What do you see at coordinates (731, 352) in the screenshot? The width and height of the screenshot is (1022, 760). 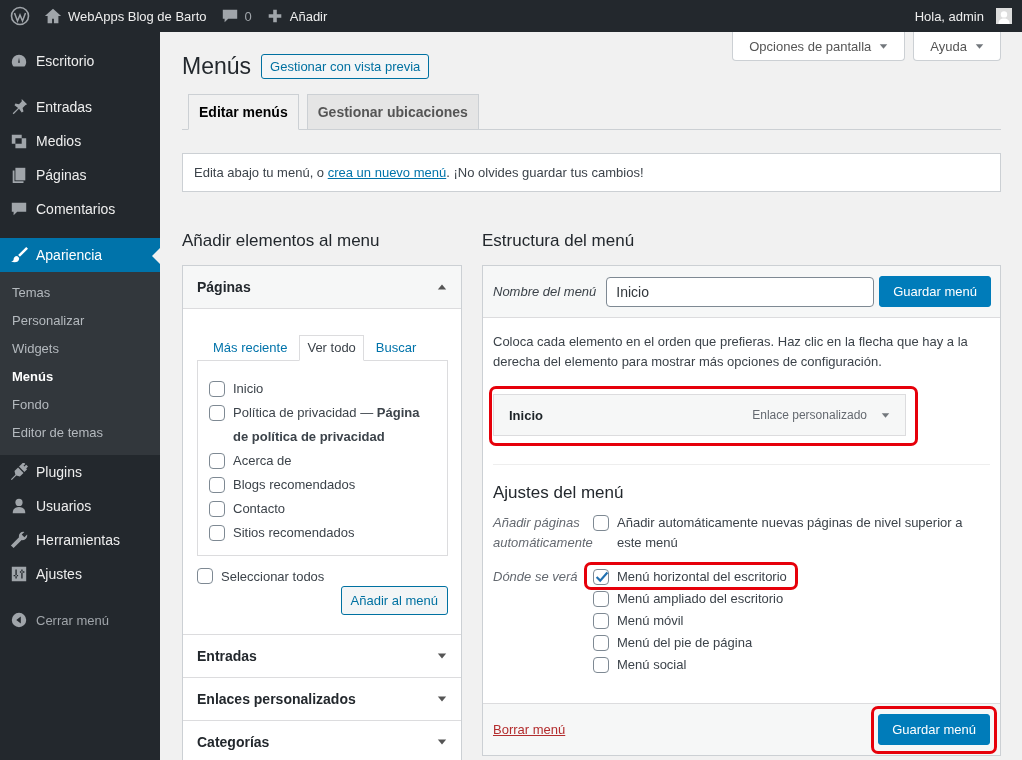 I see `instructions-text: Coloca cada elemento en el orden que prefieras. Haz clic en la flecha que hay a la derecha del elemento para mostrar más opciones de configuración.` at bounding box center [731, 352].